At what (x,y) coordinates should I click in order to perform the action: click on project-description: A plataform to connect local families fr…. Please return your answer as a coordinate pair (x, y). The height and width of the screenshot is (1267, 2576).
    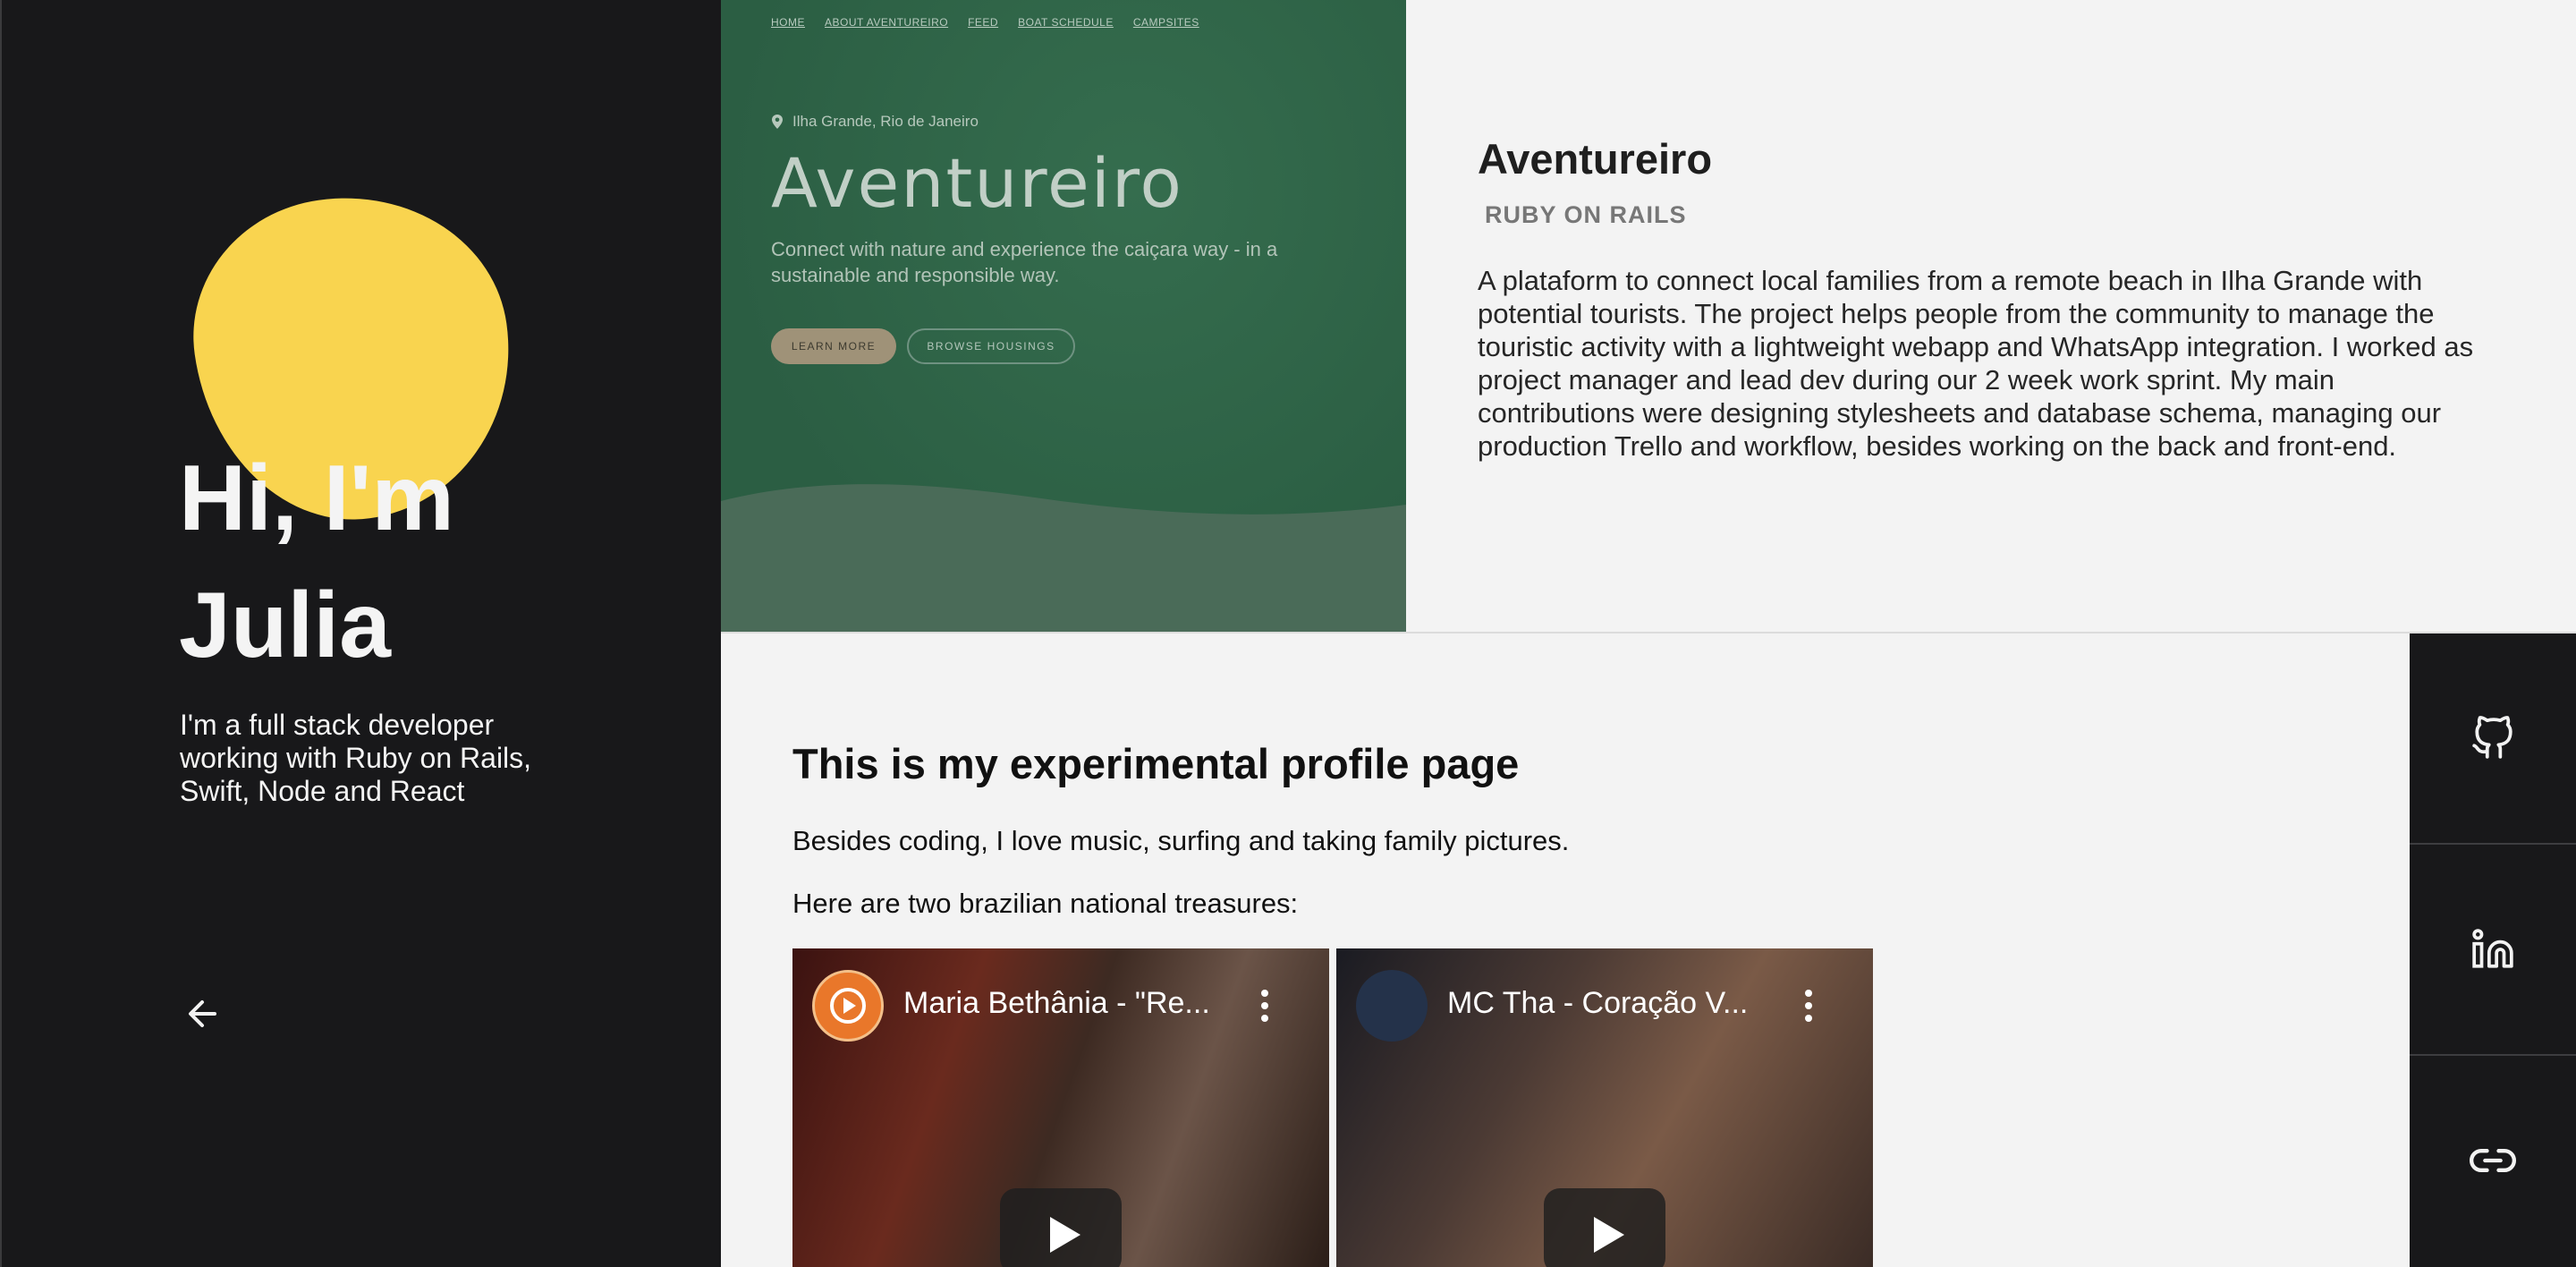
    Looking at the image, I should click on (1976, 364).